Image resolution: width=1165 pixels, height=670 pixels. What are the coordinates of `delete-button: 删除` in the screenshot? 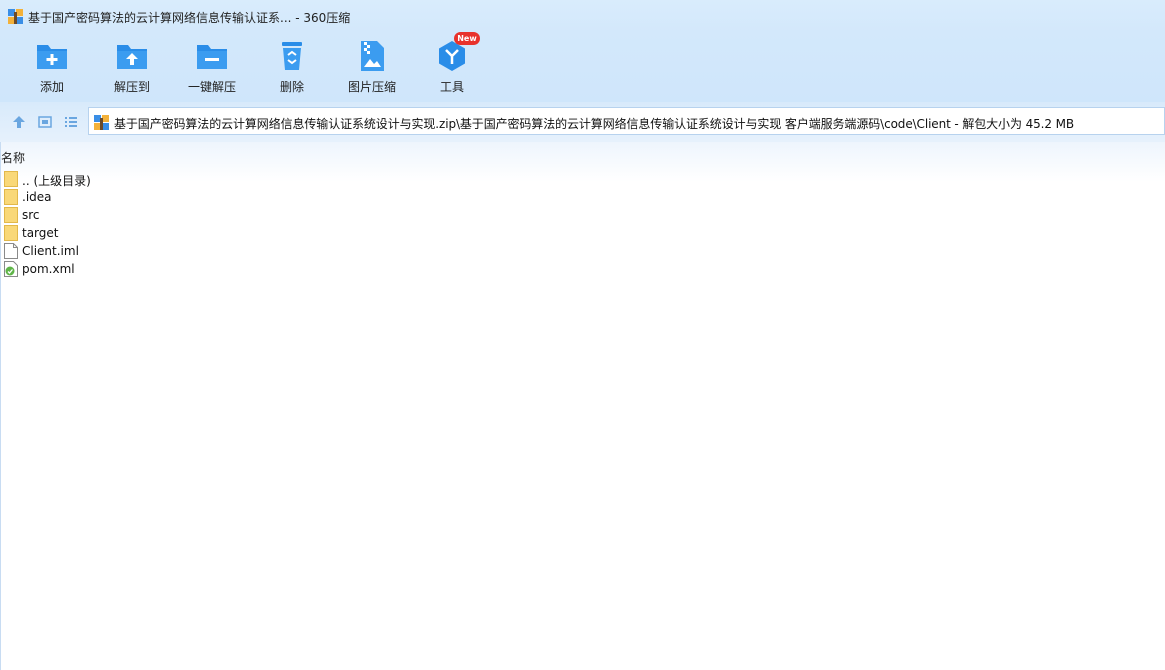 It's located at (292, 66).